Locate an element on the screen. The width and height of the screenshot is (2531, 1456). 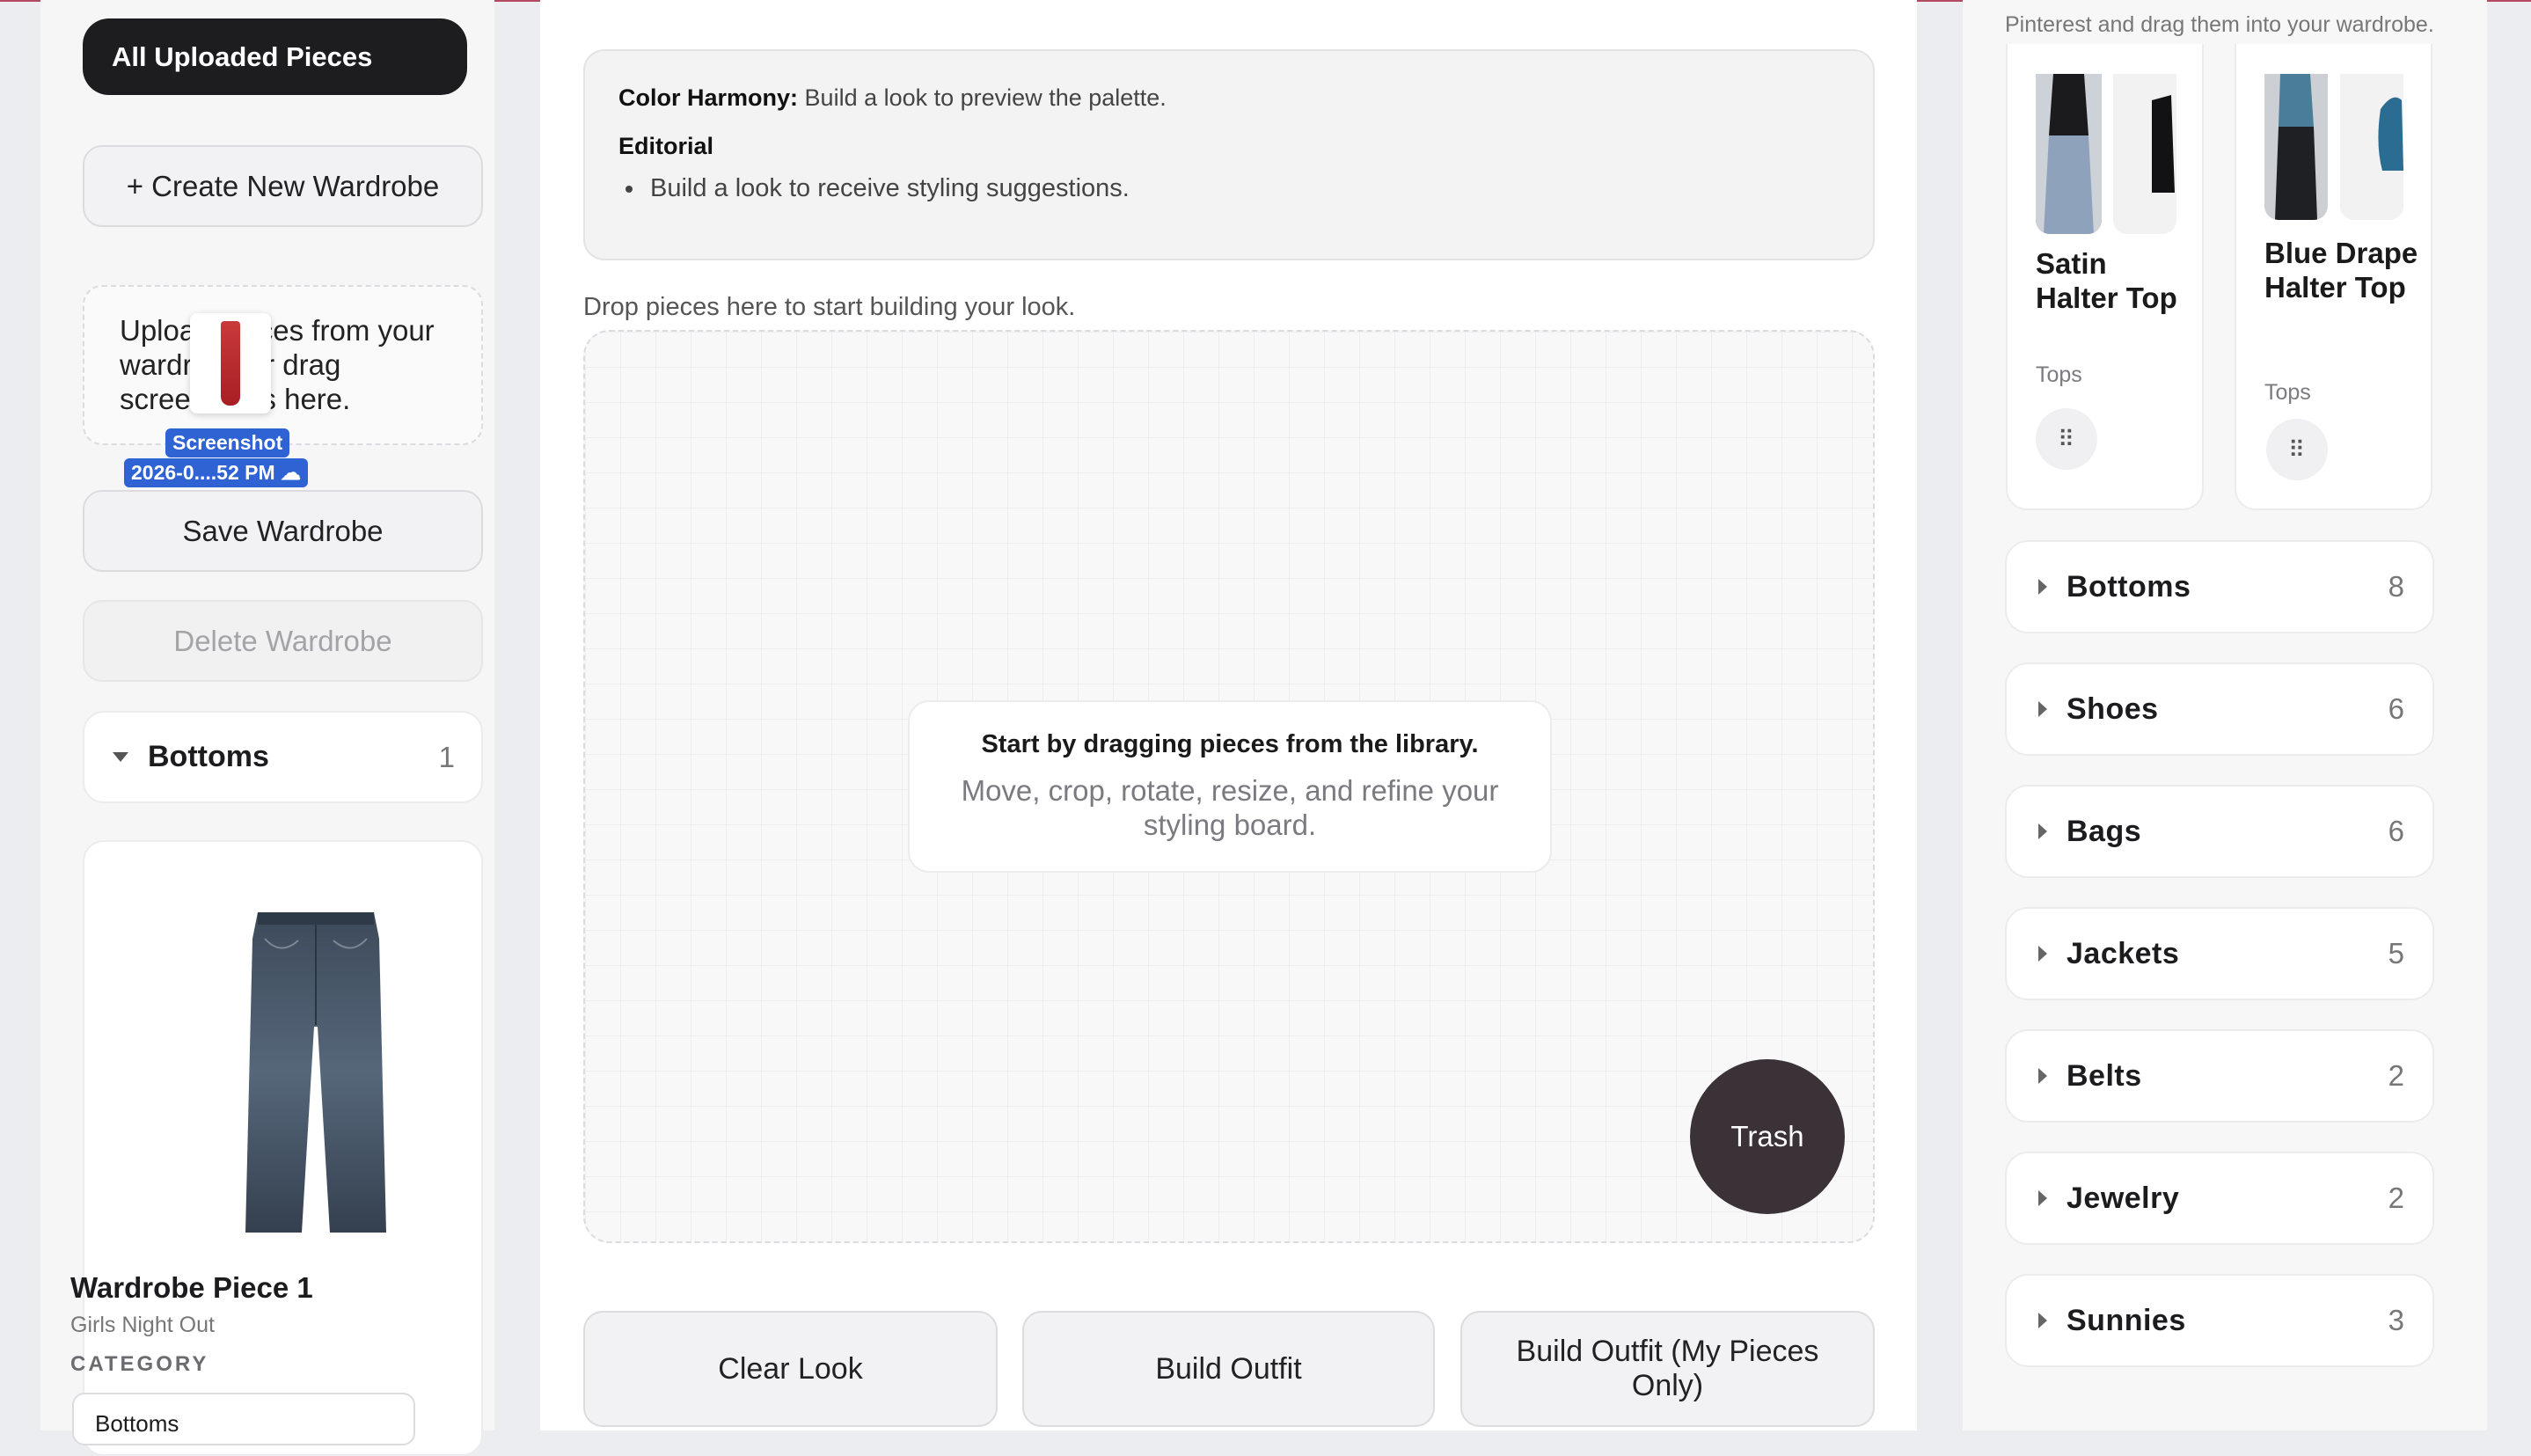
build-outfit-button: Build Outfit is located at coordinates (1228, 1369).